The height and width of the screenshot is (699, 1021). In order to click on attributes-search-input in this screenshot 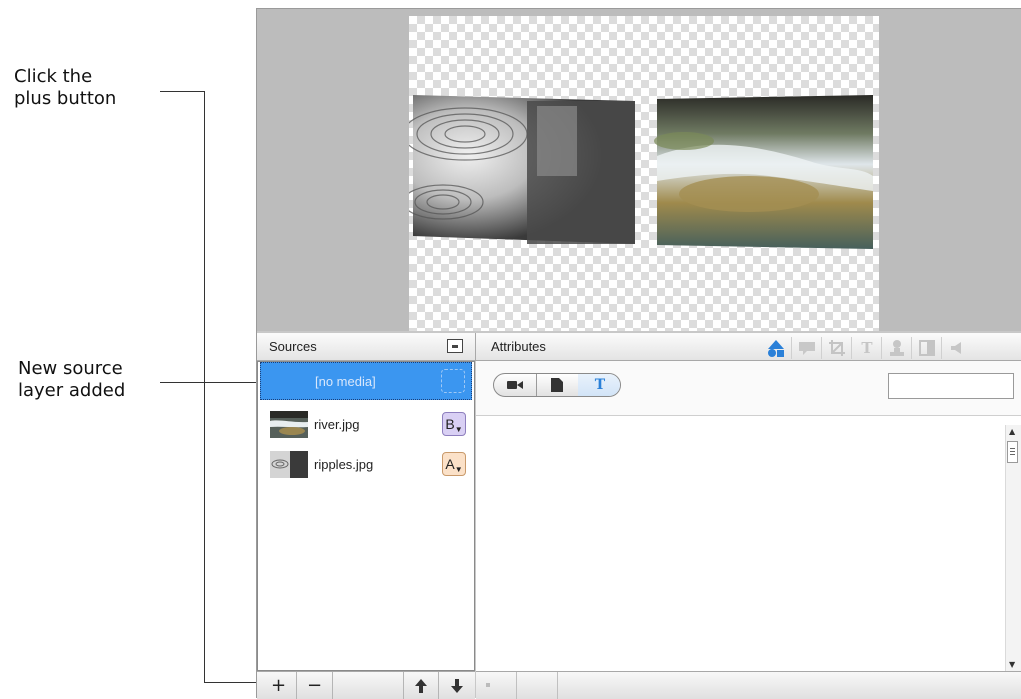, I will do `click(951, 386)`.